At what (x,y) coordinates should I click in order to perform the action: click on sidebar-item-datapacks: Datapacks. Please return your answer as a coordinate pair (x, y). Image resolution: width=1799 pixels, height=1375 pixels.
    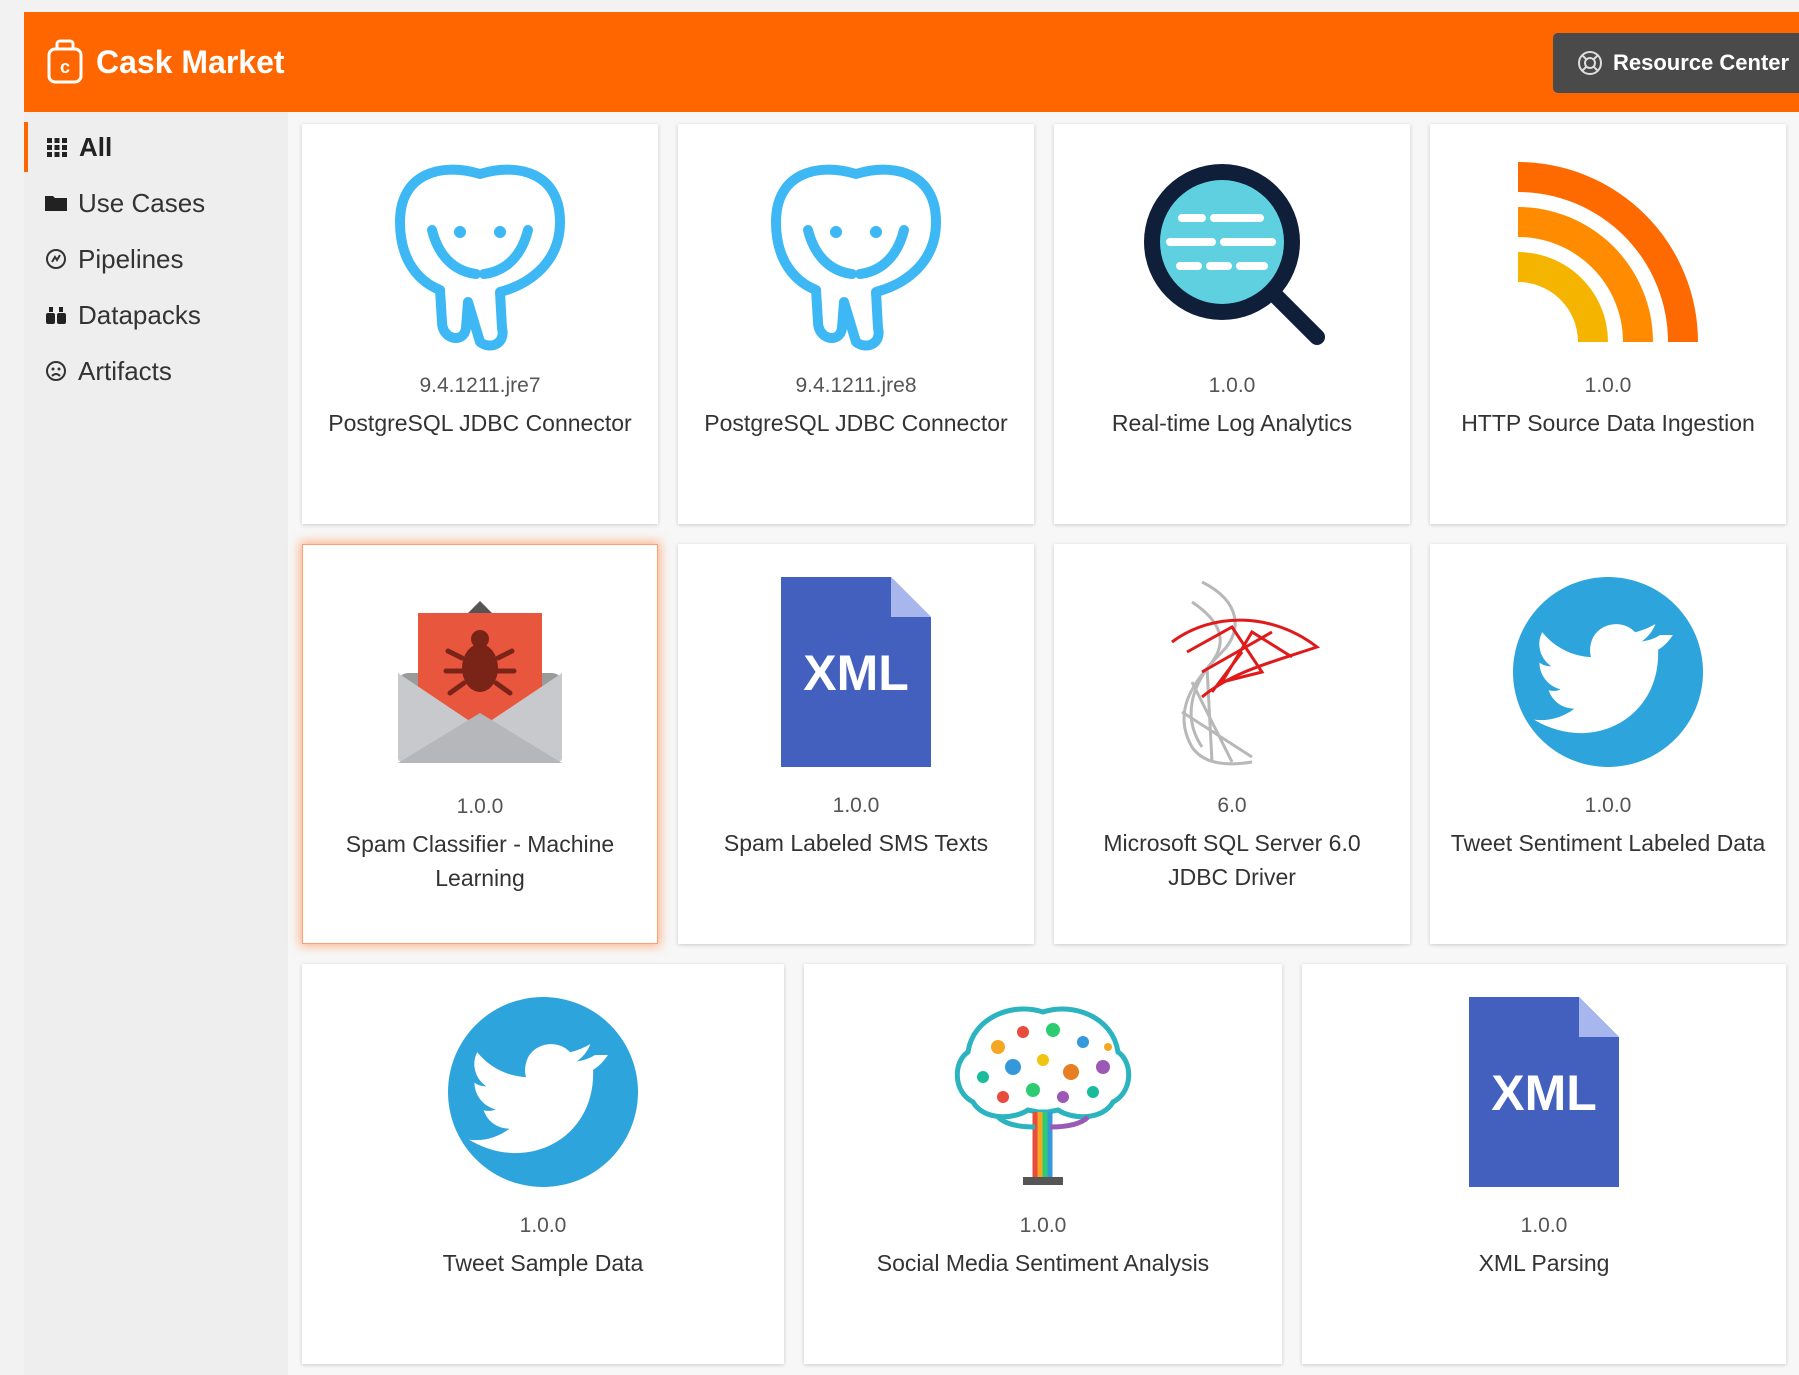
    Looking at the image, I should click on (156, 315).